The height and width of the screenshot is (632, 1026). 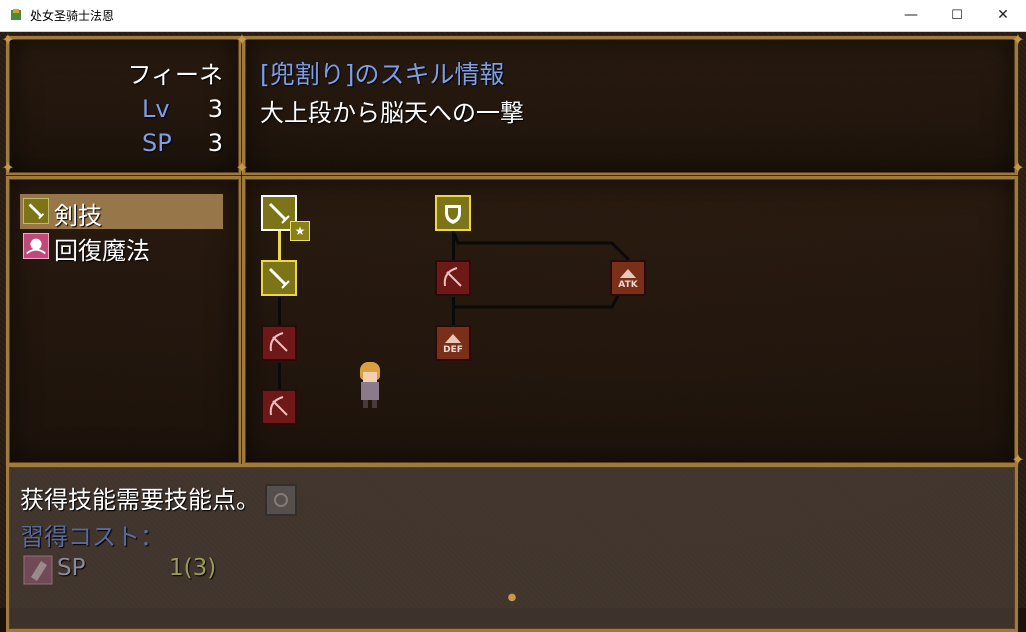 I want to click on tree-connector, so click(x=279, y=312).